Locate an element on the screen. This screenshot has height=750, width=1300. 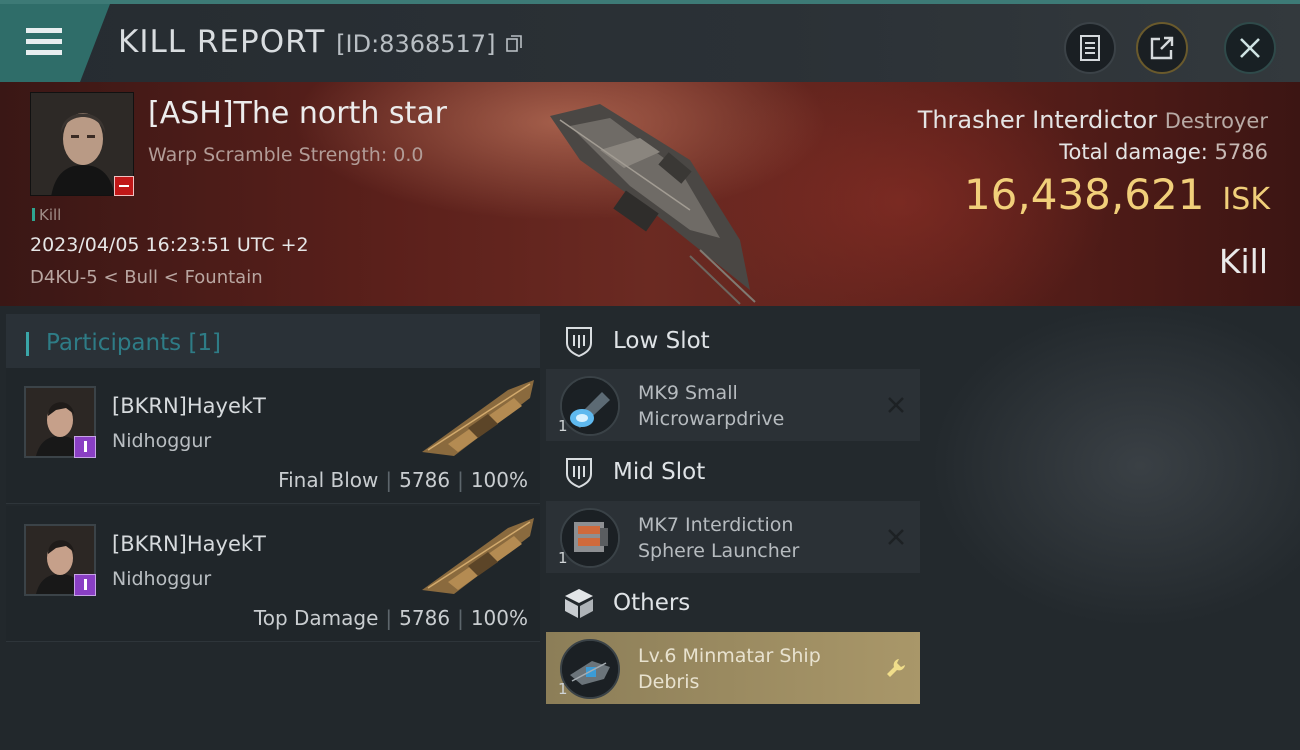
document-icon is located at coordinates (1090, 48).